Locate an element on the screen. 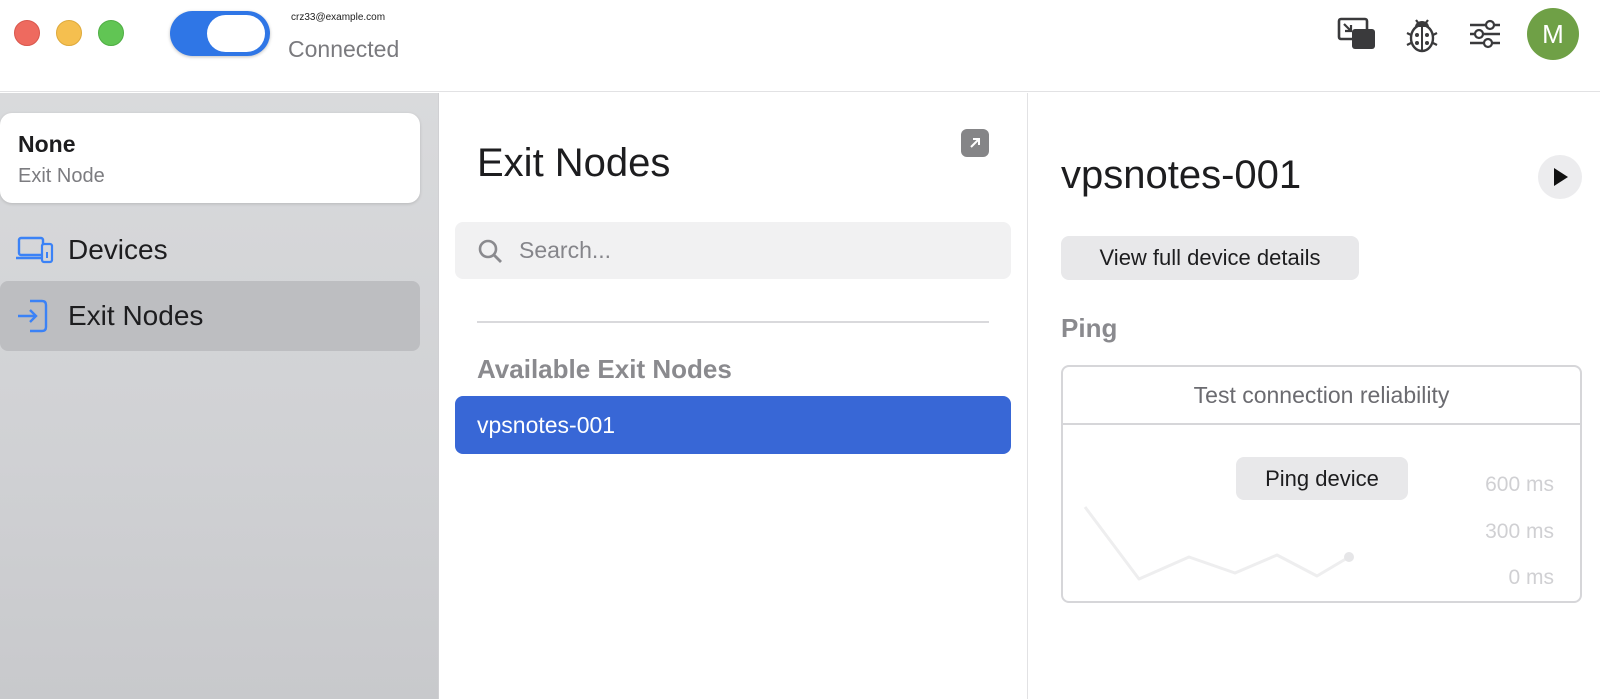 The width and height of the screenshot is (1600, 699). search-field is located at coordinates (733, 250).